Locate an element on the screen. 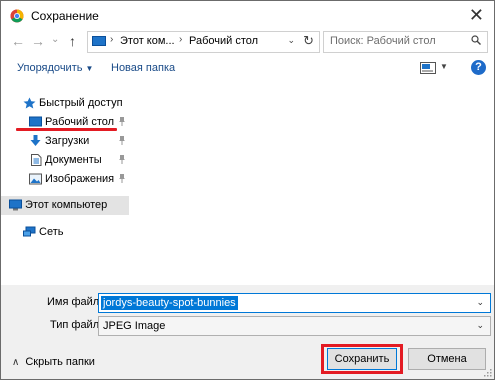 Image resolution: width=495 pixels, height=380 pixels. network-icon is located at coordinates (29, 231).